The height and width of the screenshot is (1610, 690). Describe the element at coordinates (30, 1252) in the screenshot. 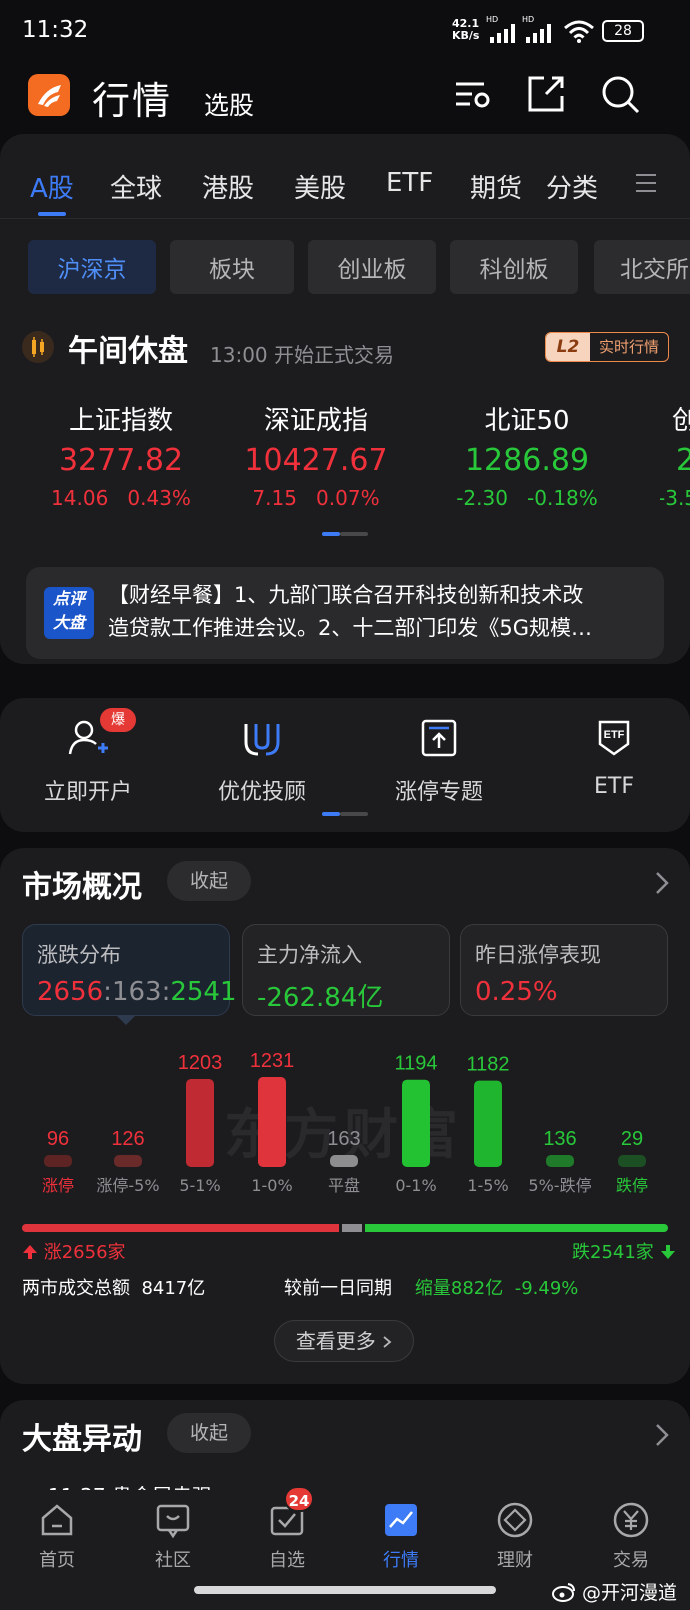

I see `arrow-up-icon` at that location.